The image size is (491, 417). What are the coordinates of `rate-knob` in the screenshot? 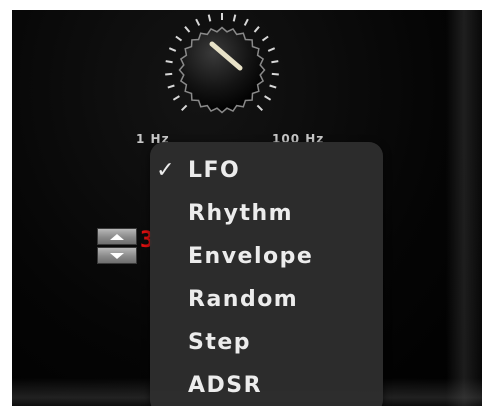 It's located at (237, 75).